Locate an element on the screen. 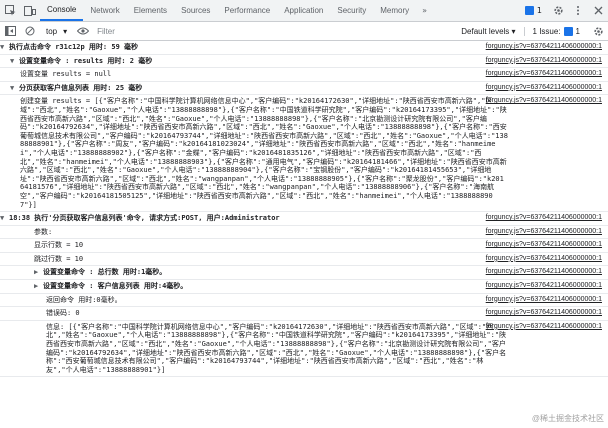 Image resolution: width=608 pixels, height=428 pixels. tab-security: Security is located at coordinates (351, 10).